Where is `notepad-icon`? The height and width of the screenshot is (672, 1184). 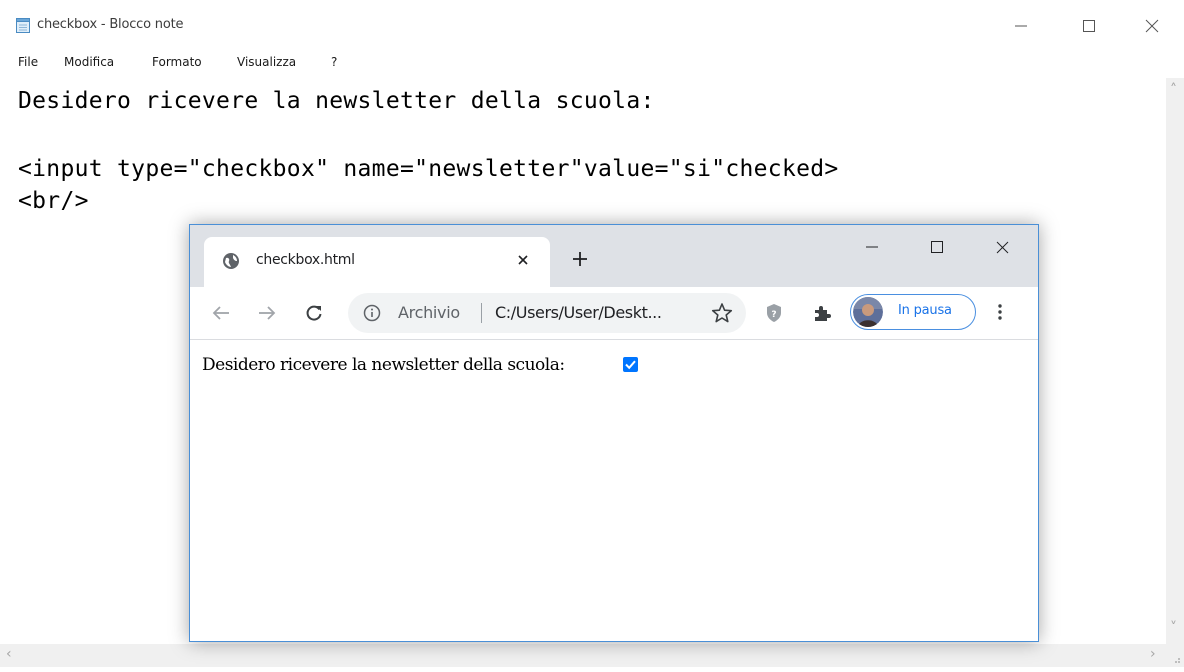 notepad-icon is located at coordinates (23, 25).